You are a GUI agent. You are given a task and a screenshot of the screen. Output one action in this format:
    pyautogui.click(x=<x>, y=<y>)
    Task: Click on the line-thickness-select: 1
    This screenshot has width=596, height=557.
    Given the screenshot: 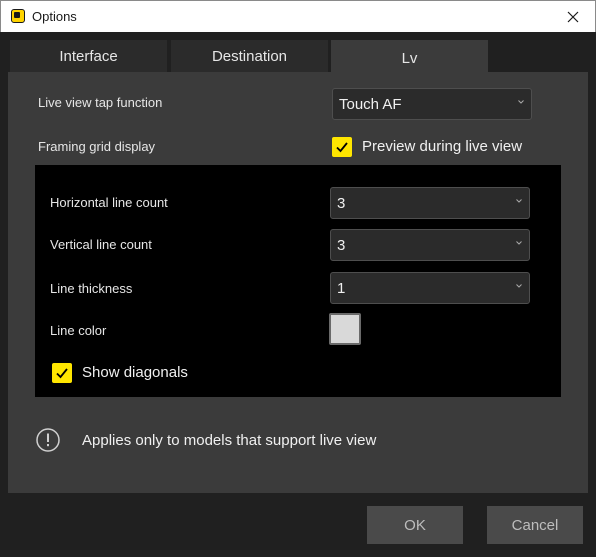 What is the action you would take?
    pyautogui.click(x=430, y=288)
    